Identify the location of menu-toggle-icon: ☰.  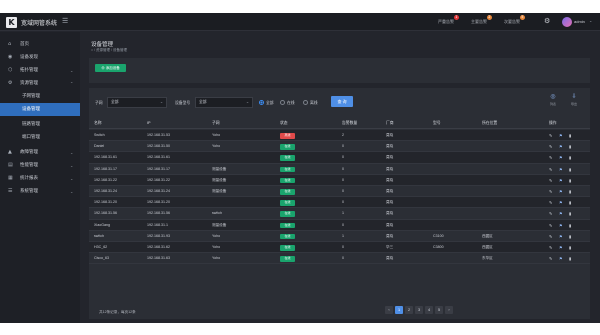
(65, 21).